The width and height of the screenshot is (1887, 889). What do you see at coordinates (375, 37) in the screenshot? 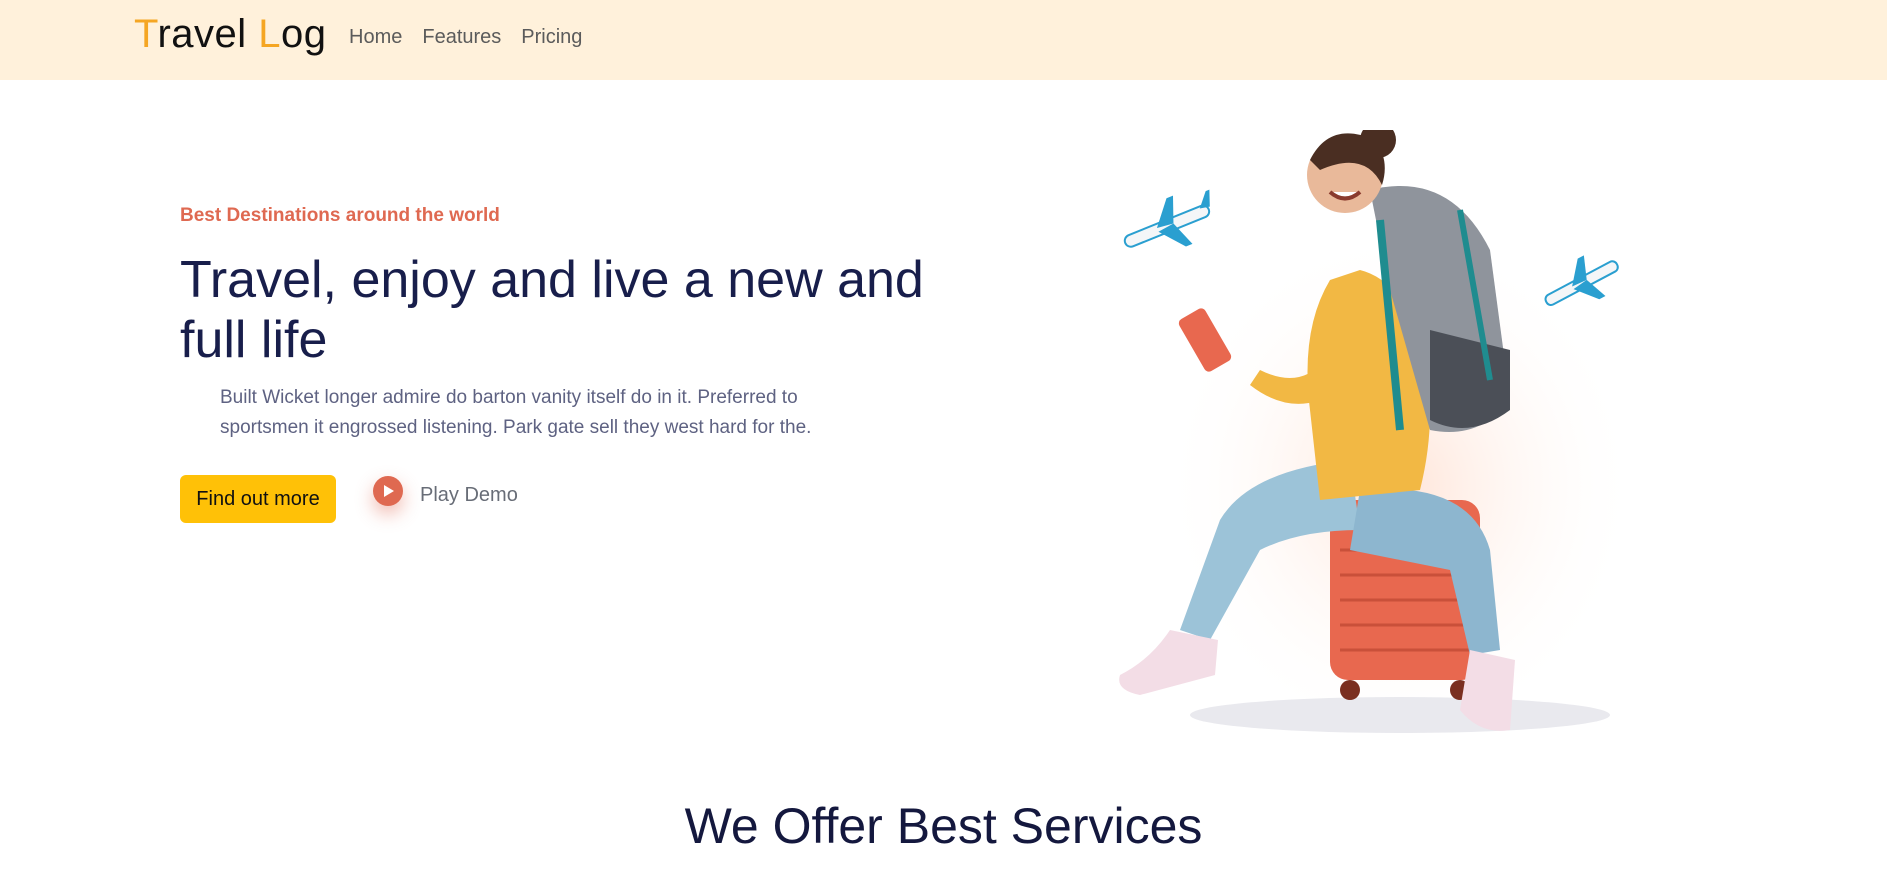
I see `nav-home: Home` at bounding box center [375, 37].